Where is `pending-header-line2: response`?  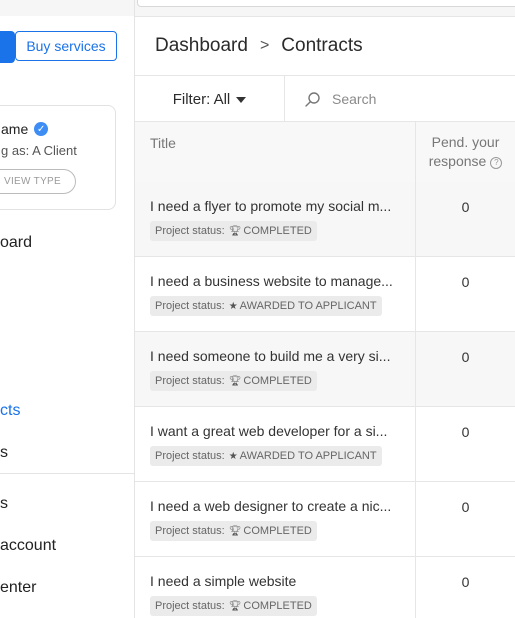
pending-header-line2: response is located at coordinates (457, 161).